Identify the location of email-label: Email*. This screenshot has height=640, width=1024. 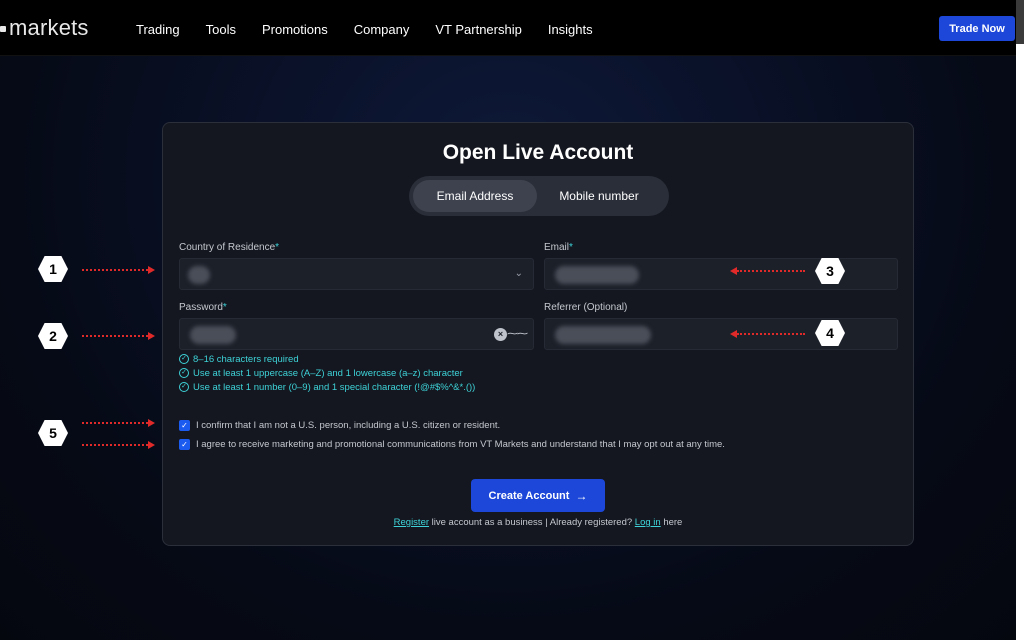
(558, 247).